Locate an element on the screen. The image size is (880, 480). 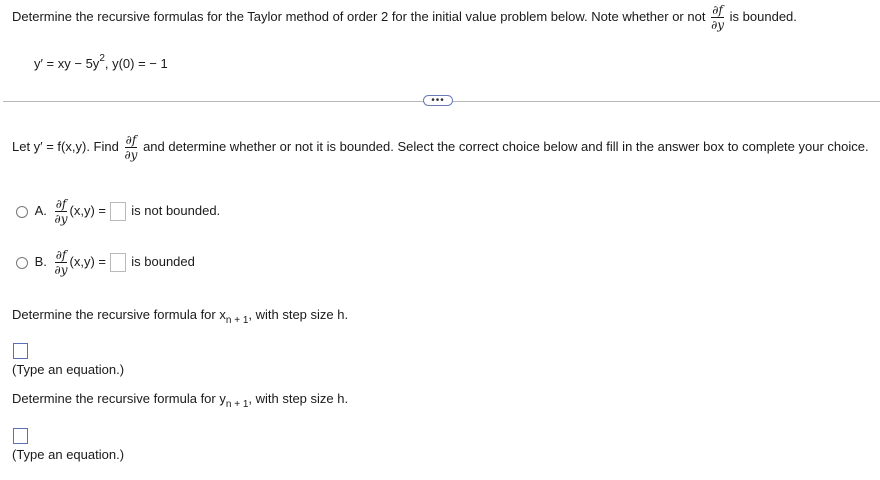
choice-a-answer-box is located at coordinates (117, 211).